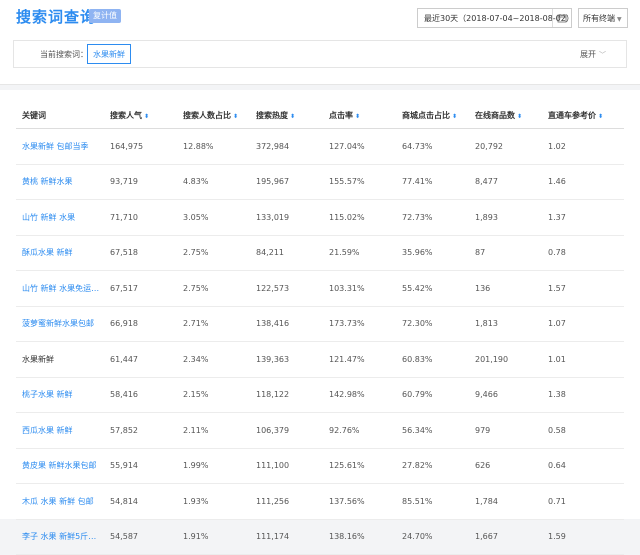  Describe the element at coordinates (432, 146) in the screenshot. I see `table-cell: 64.73%` at that location.